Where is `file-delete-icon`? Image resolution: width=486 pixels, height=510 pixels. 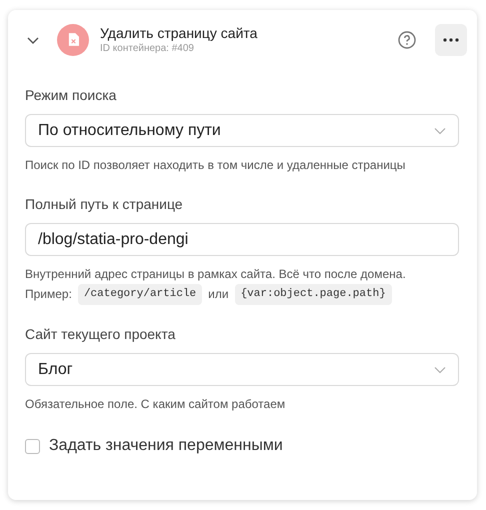 file-delete-icon is located at coordinates (73, 40).